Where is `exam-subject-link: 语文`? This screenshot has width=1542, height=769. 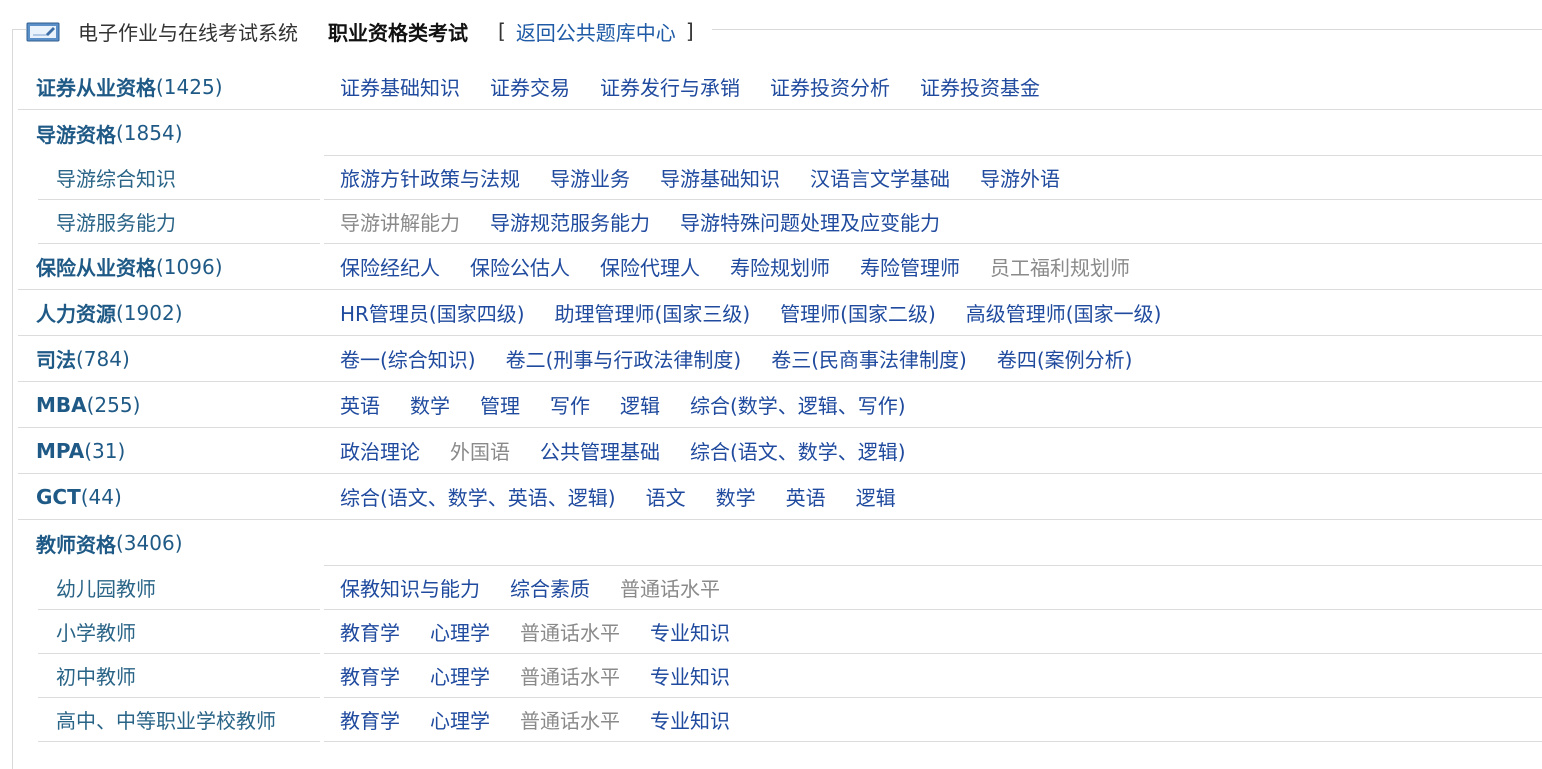 exam-subject-link: 语文 is located at coordinates (666, 496).